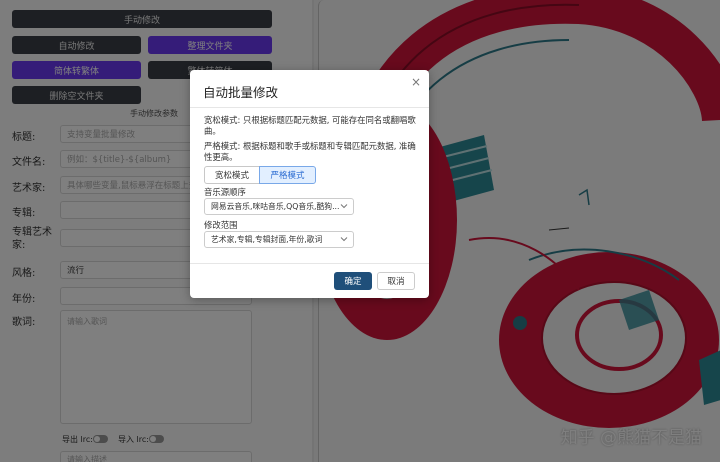 This screenshot has width=720, height=462. Describe the element at coordinates (416, 82) in the screenshot. I see `close-icon: ×` at that location.